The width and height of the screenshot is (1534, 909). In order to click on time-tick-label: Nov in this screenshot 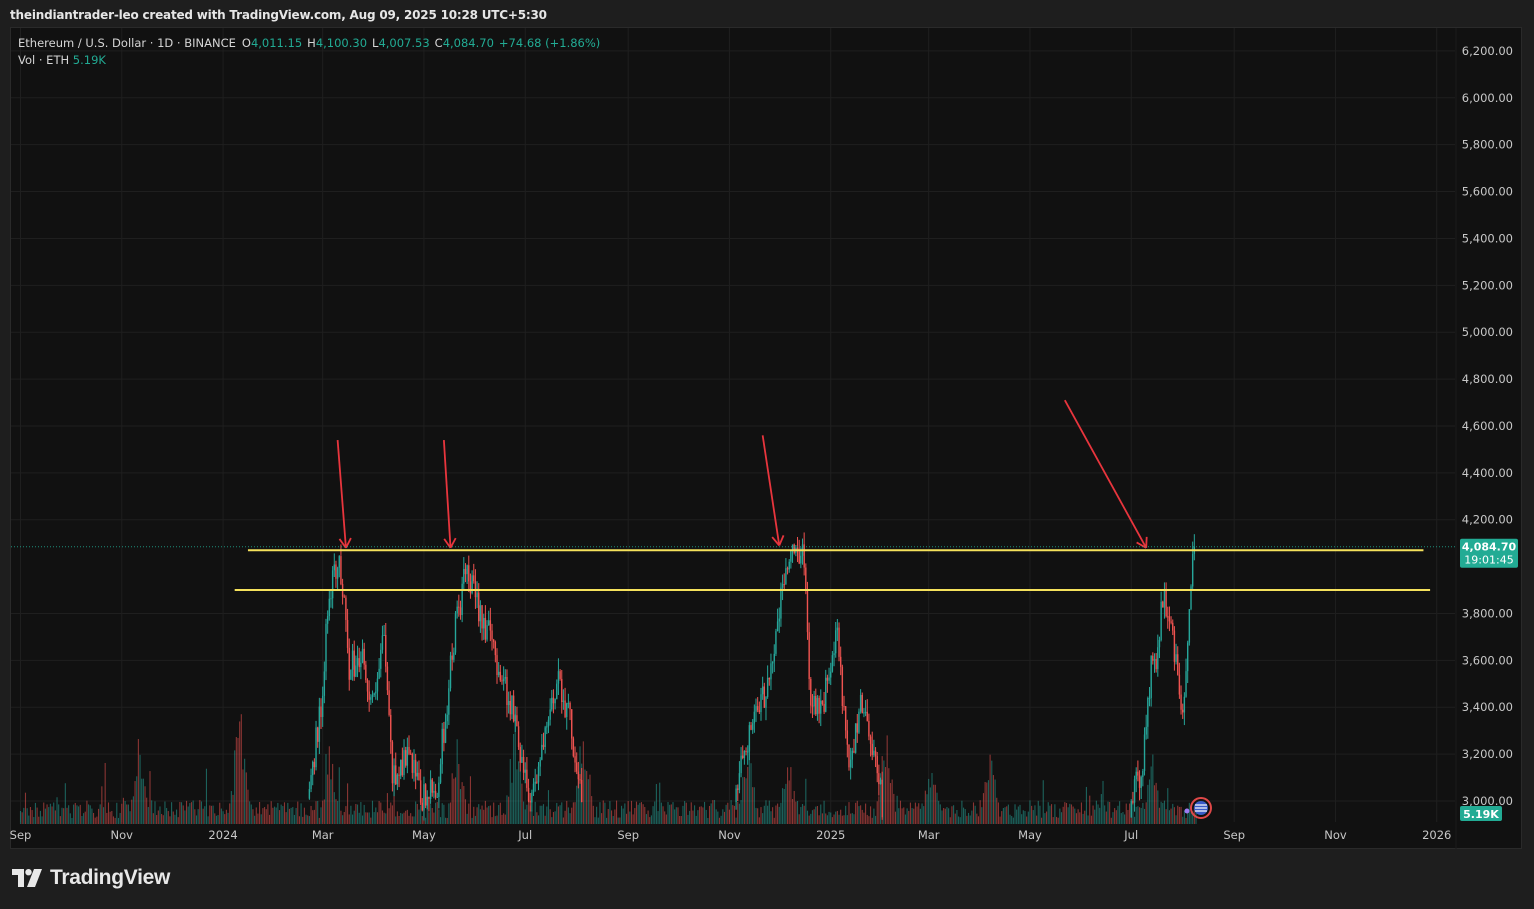, I will do `click(729, 835)`.